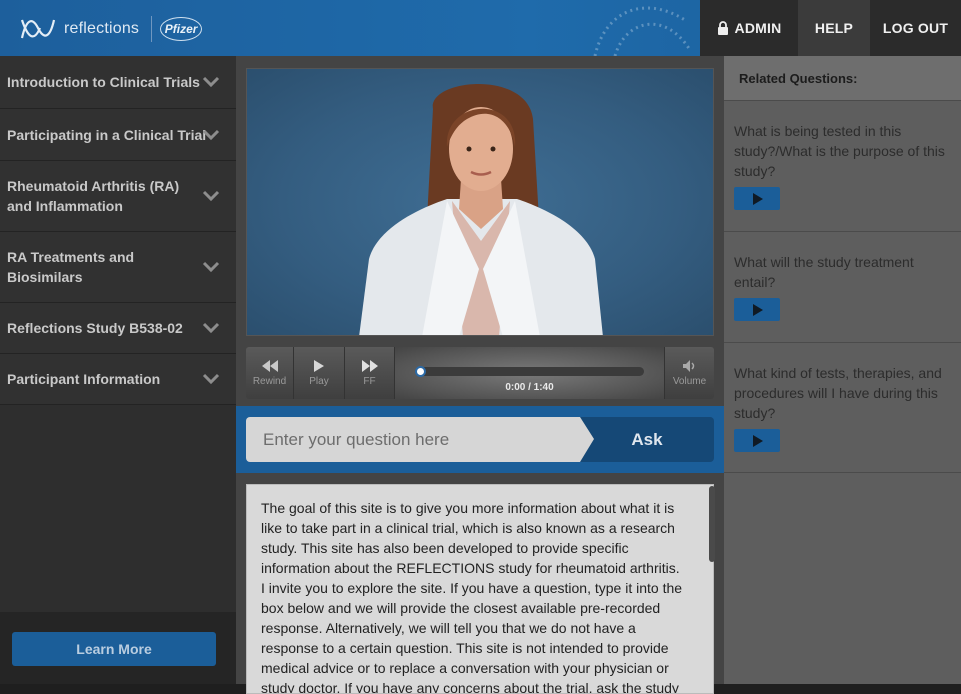 The width and height of the screenshot is (961, 694). I want to click on pfizer-logo: Pfizer, so click(181, 29).